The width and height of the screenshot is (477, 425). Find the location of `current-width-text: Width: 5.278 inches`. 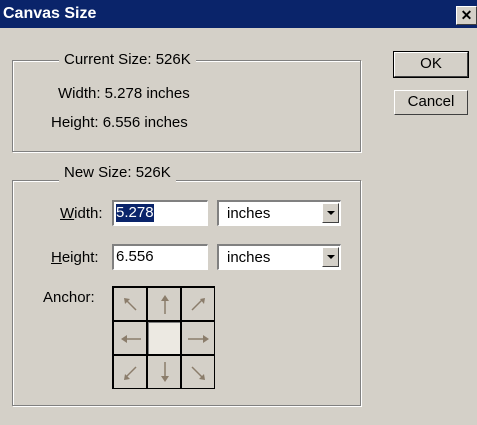

current-width-text: Width: 5.278 inches is located at coordinates (124, 93).